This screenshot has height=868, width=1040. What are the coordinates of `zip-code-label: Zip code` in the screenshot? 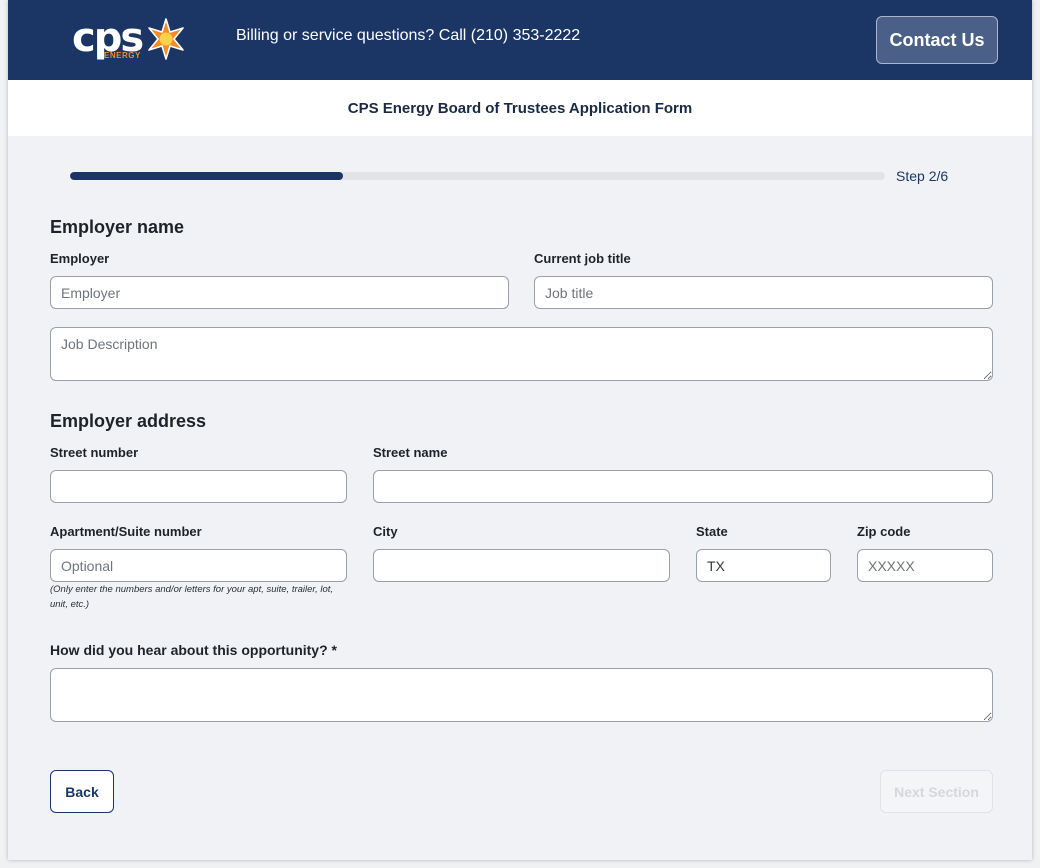 It's located at (884, 531).